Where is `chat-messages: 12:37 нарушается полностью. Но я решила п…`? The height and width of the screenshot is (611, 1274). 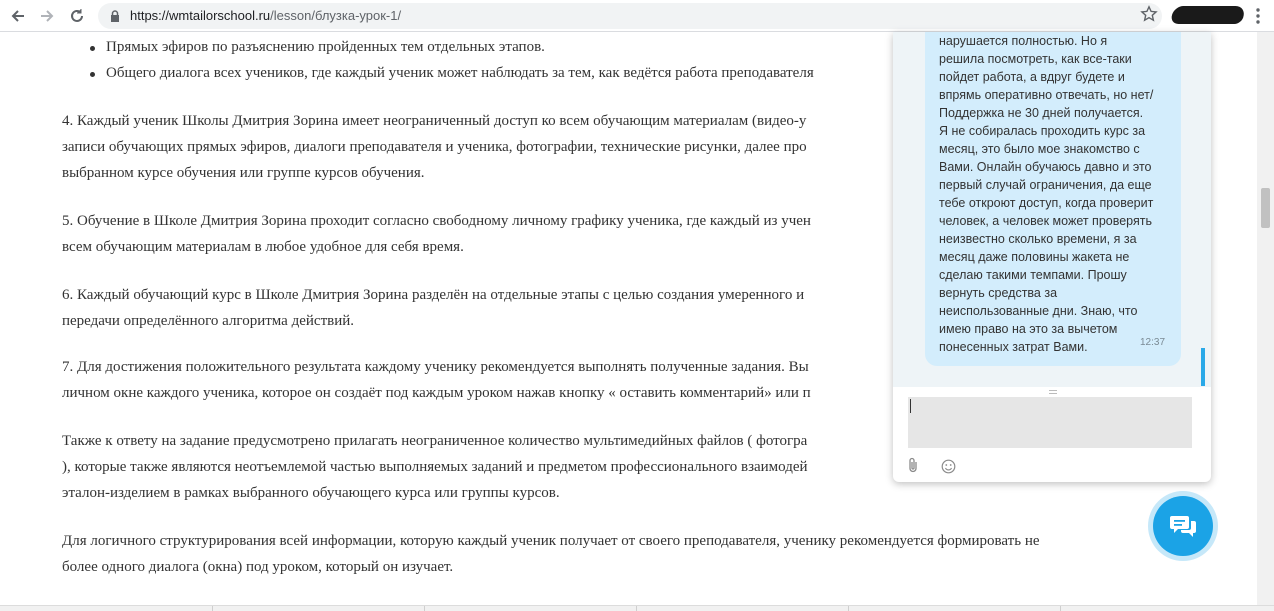
chat-messages: 12:37 нарушается полностью. Но я решила п… is located at coordinates (1052, 209).